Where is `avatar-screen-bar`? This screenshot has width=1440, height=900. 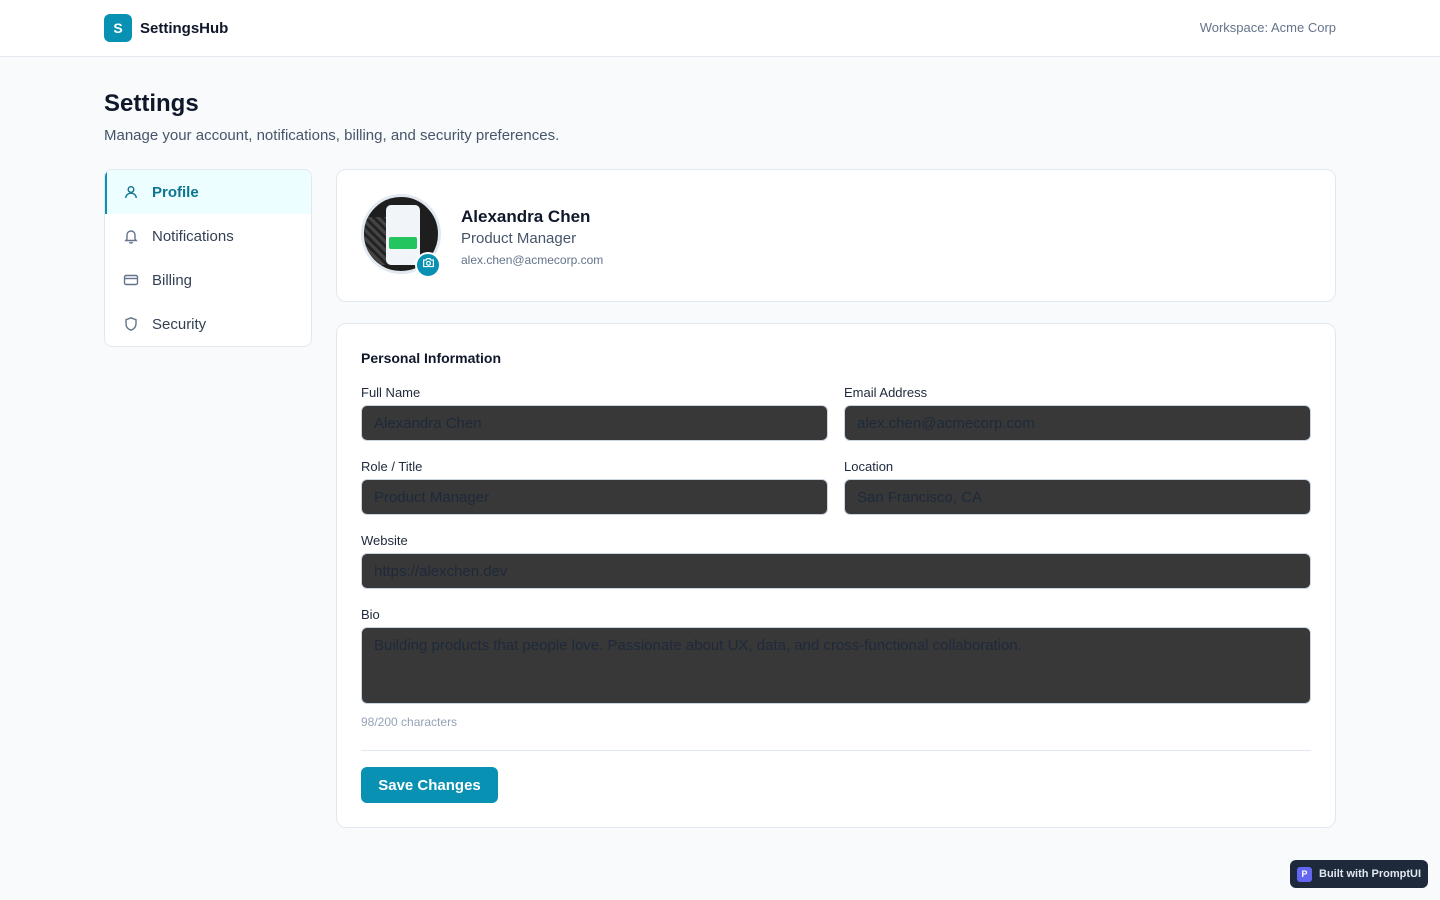
avatar-screen-bar is located at coordinates (403, 243).